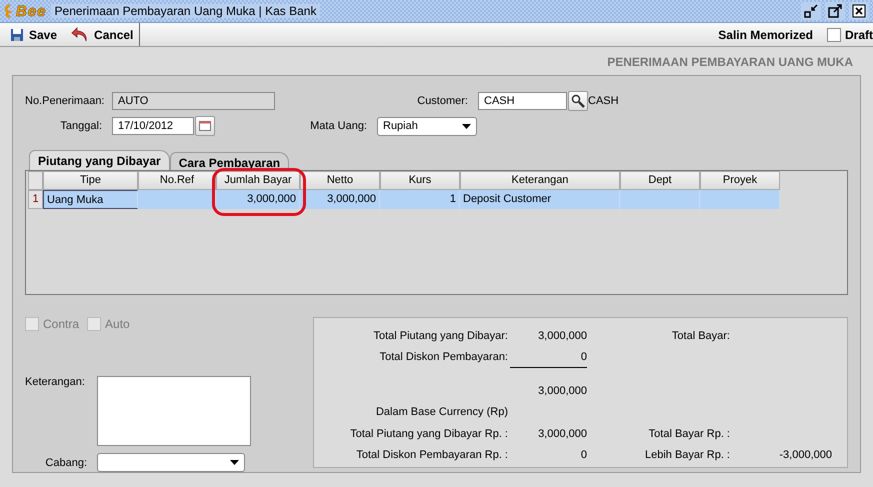  Describe the element at coordinates (660, 180) in the screenshot. I see `column-header: Dept` at that location.